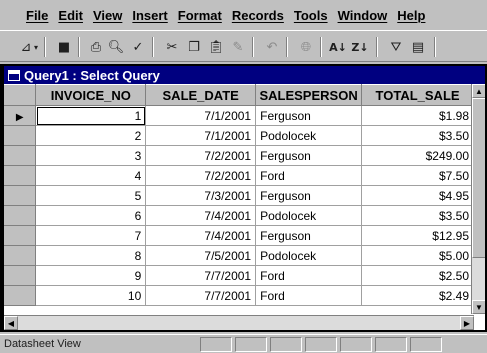  What do you see at coordinates (91, 115) in the screenshot?
I see `cell-invoice-no: 1` at bounding box center [91, 115].